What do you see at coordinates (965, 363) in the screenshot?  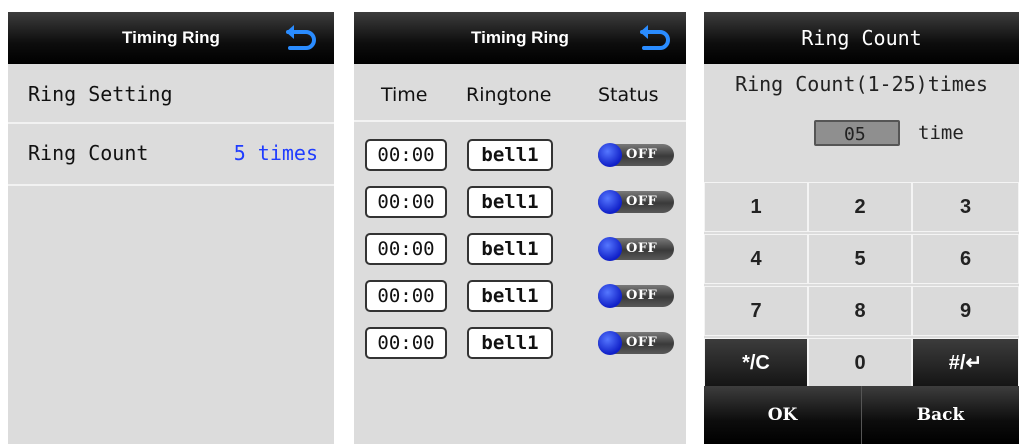 I see `key-hash-enter: #/↵` at bounding box center [965, 363].